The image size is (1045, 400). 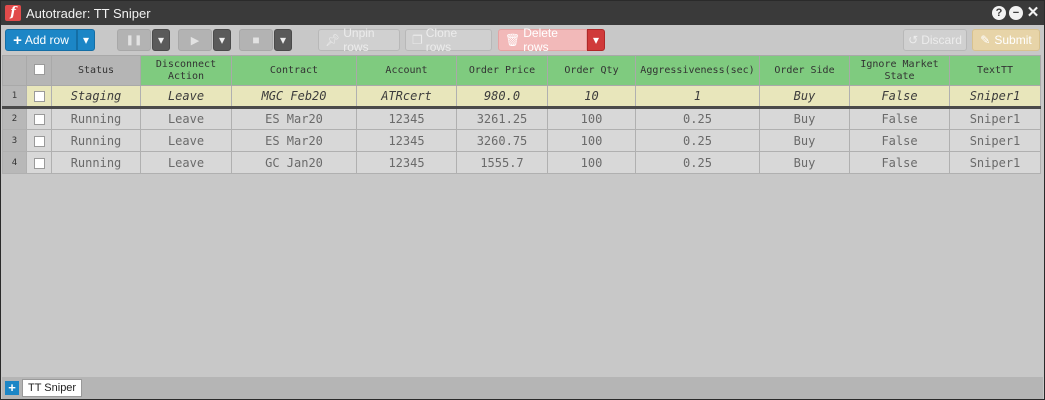 I want to click on select-all-checkbox, so click(x=39, y=70).